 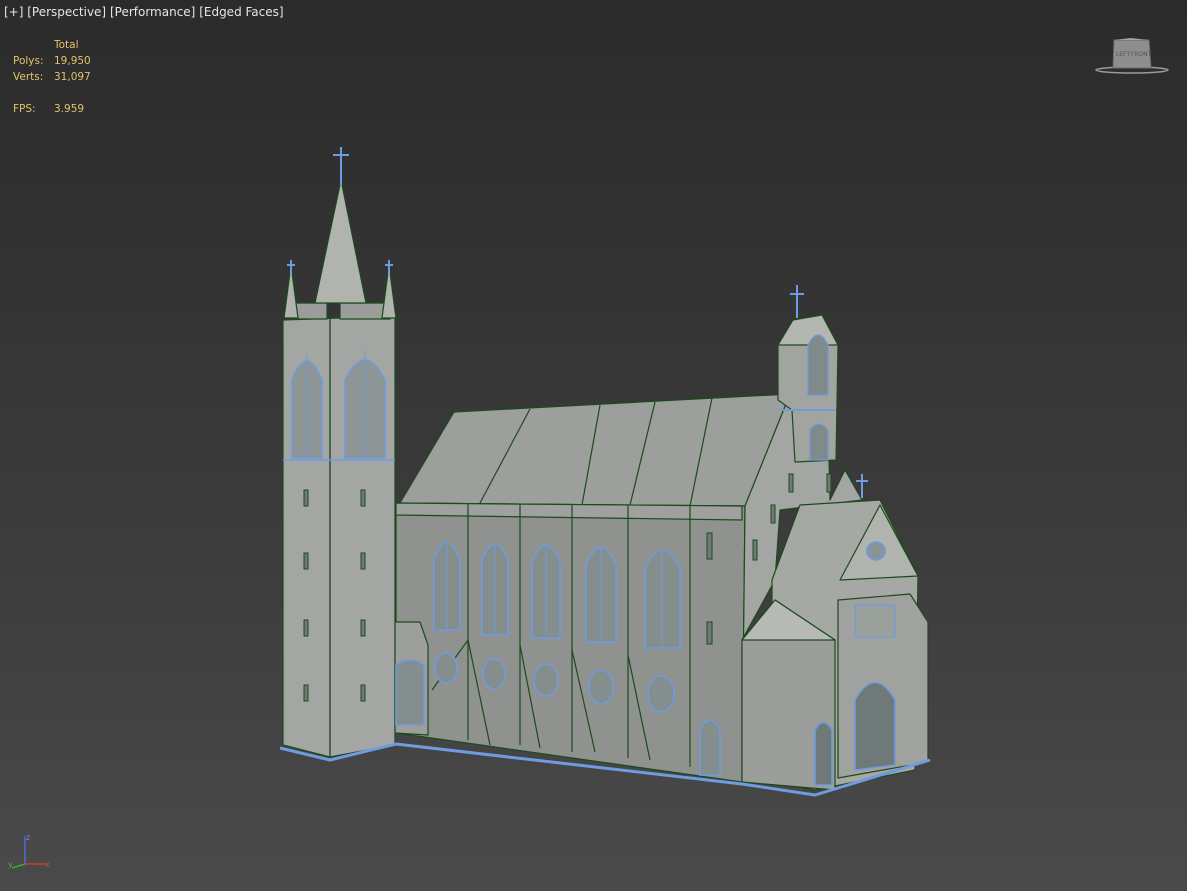 What do you see at coordinates (47, 864) in the screenshot?
I see `axis-x-label: x` at bounding box center [47, 864].